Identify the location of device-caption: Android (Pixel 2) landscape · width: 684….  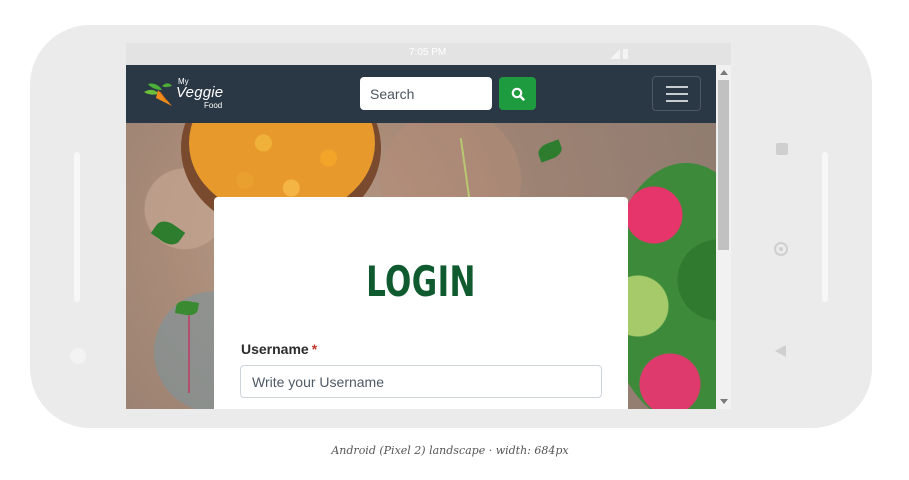
(450, 450).